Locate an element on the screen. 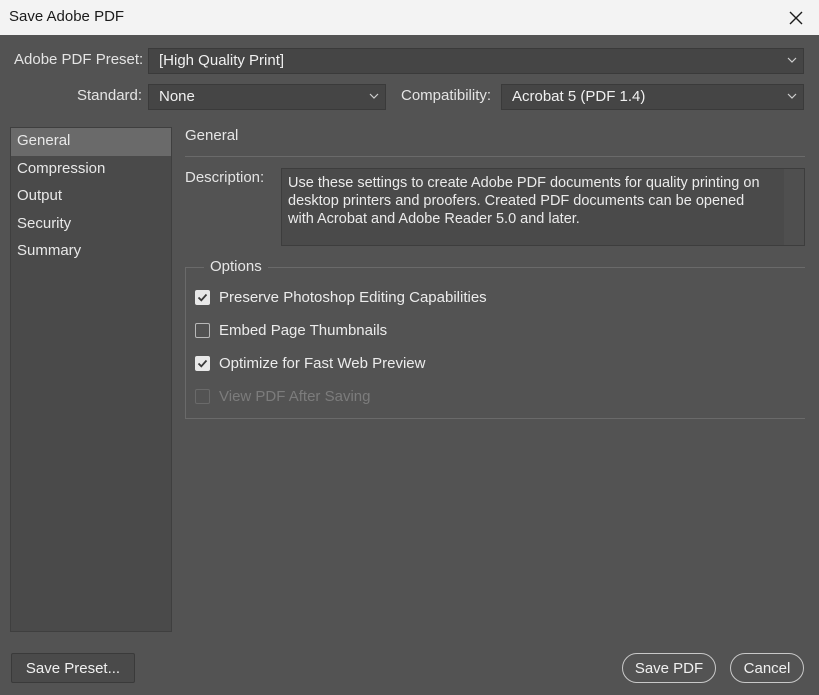  title-bar: Save Adobe PDF is located at coordinates (409, 17).